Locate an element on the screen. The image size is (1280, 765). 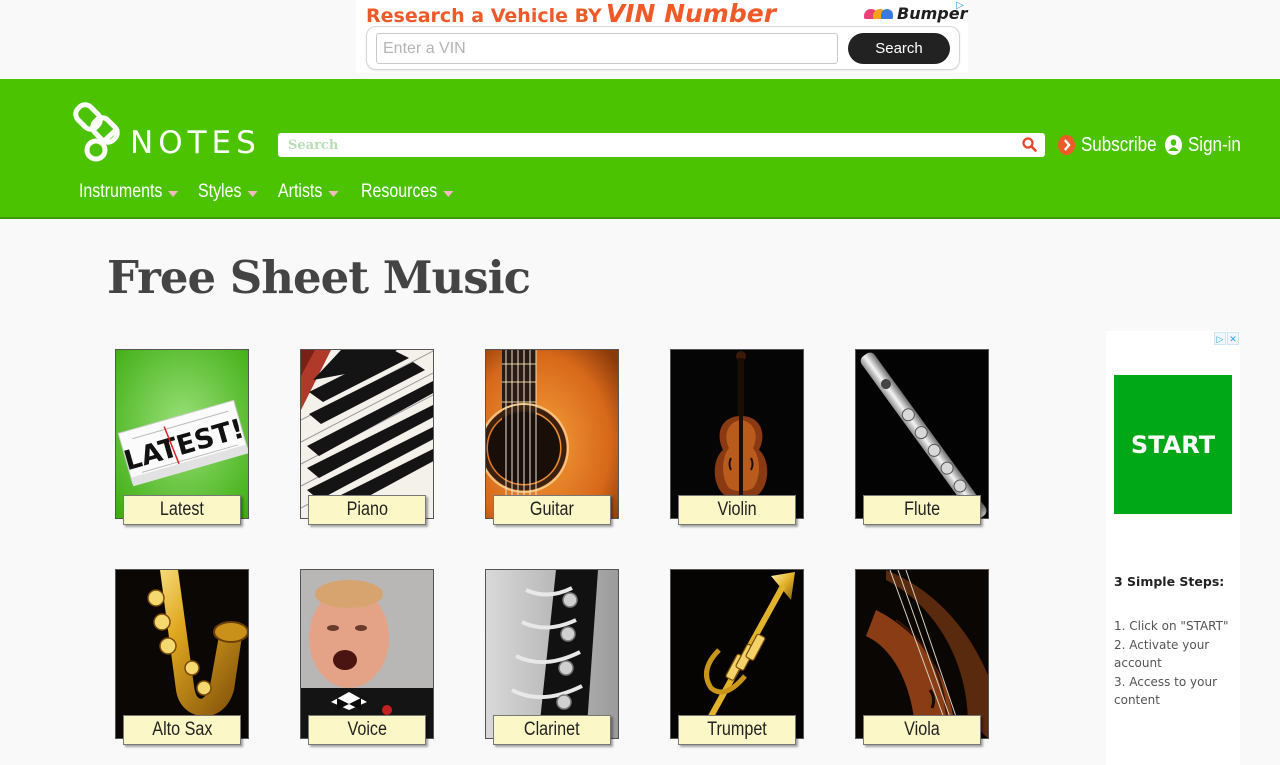
tile-label: Trumpet is located at coordinates (737, 730).